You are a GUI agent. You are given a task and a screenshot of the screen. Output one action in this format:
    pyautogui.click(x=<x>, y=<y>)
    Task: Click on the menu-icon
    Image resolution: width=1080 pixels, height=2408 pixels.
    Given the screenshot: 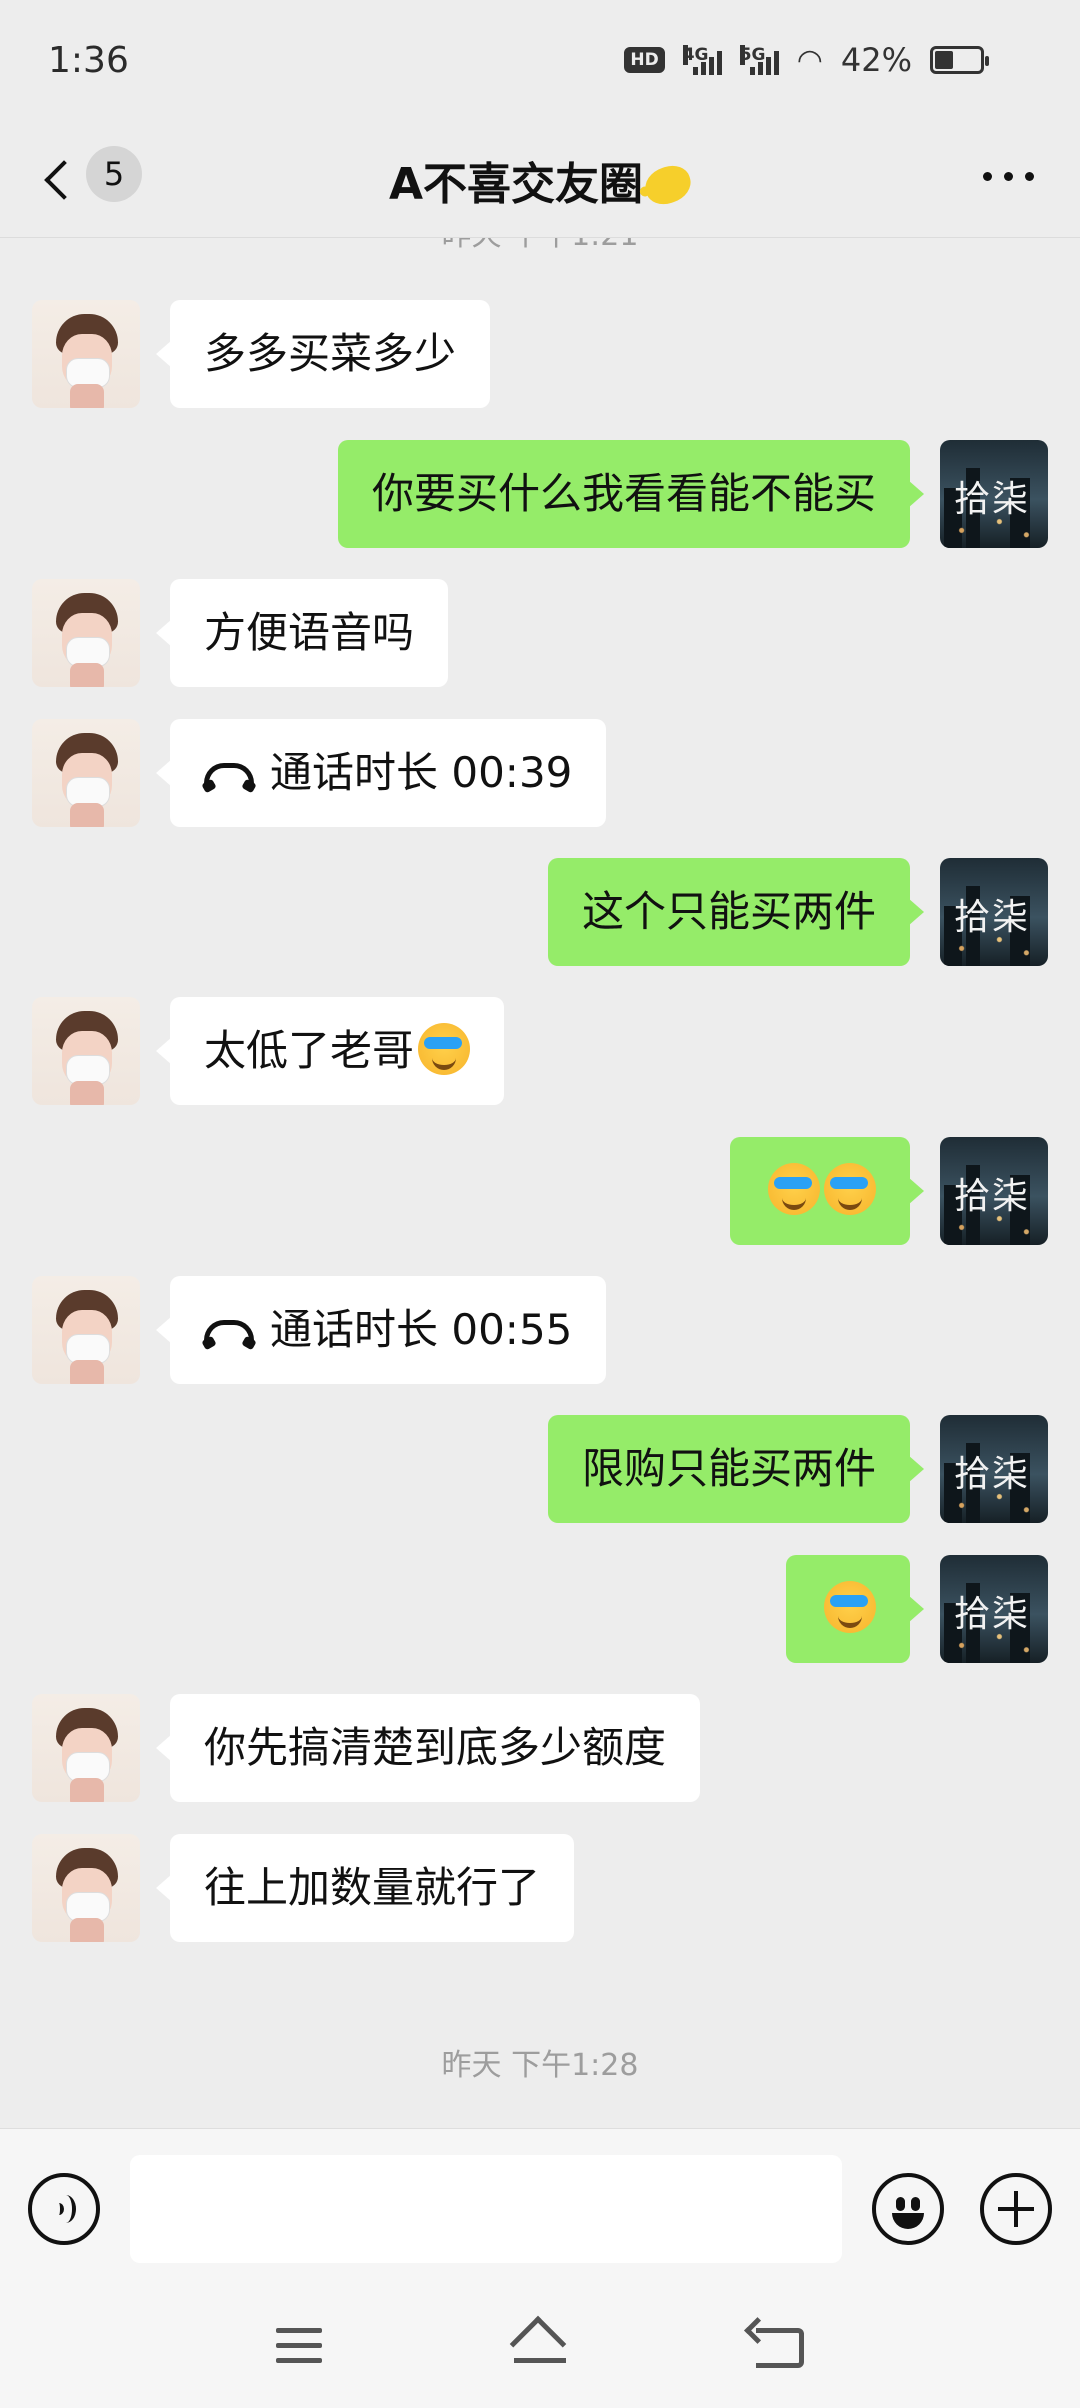 What is the action you would take?
    pyautogui.click(x=299, y=2350)
    